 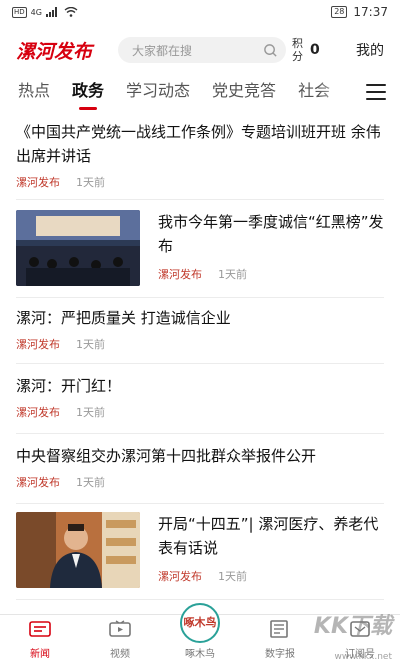 What do you see at coordinates (200, 12) in the screenshot?
I see `status-bar: HD 4G 28 17:37` at bounding box center [200, 12].